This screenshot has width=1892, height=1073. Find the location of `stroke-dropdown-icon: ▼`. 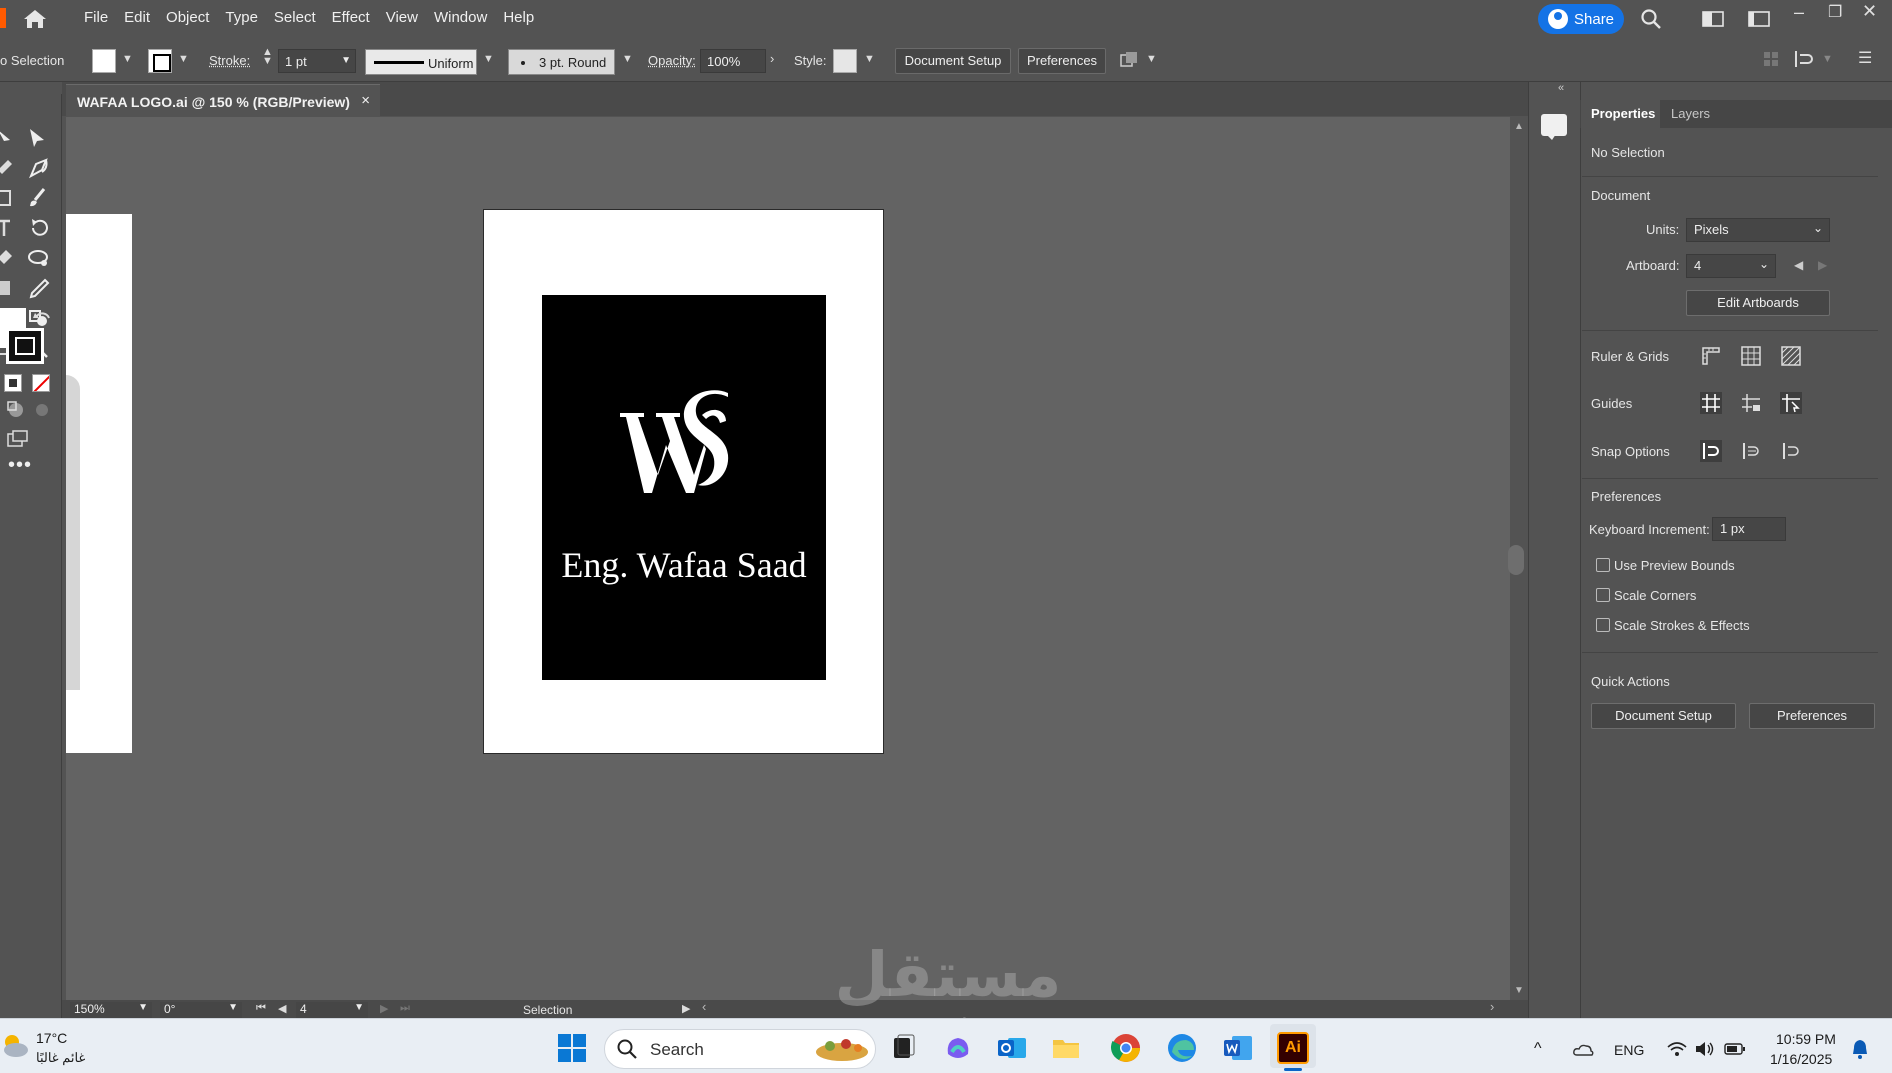

stroke-dropdown-icon: ▼ is located at coordinates (183, 59).